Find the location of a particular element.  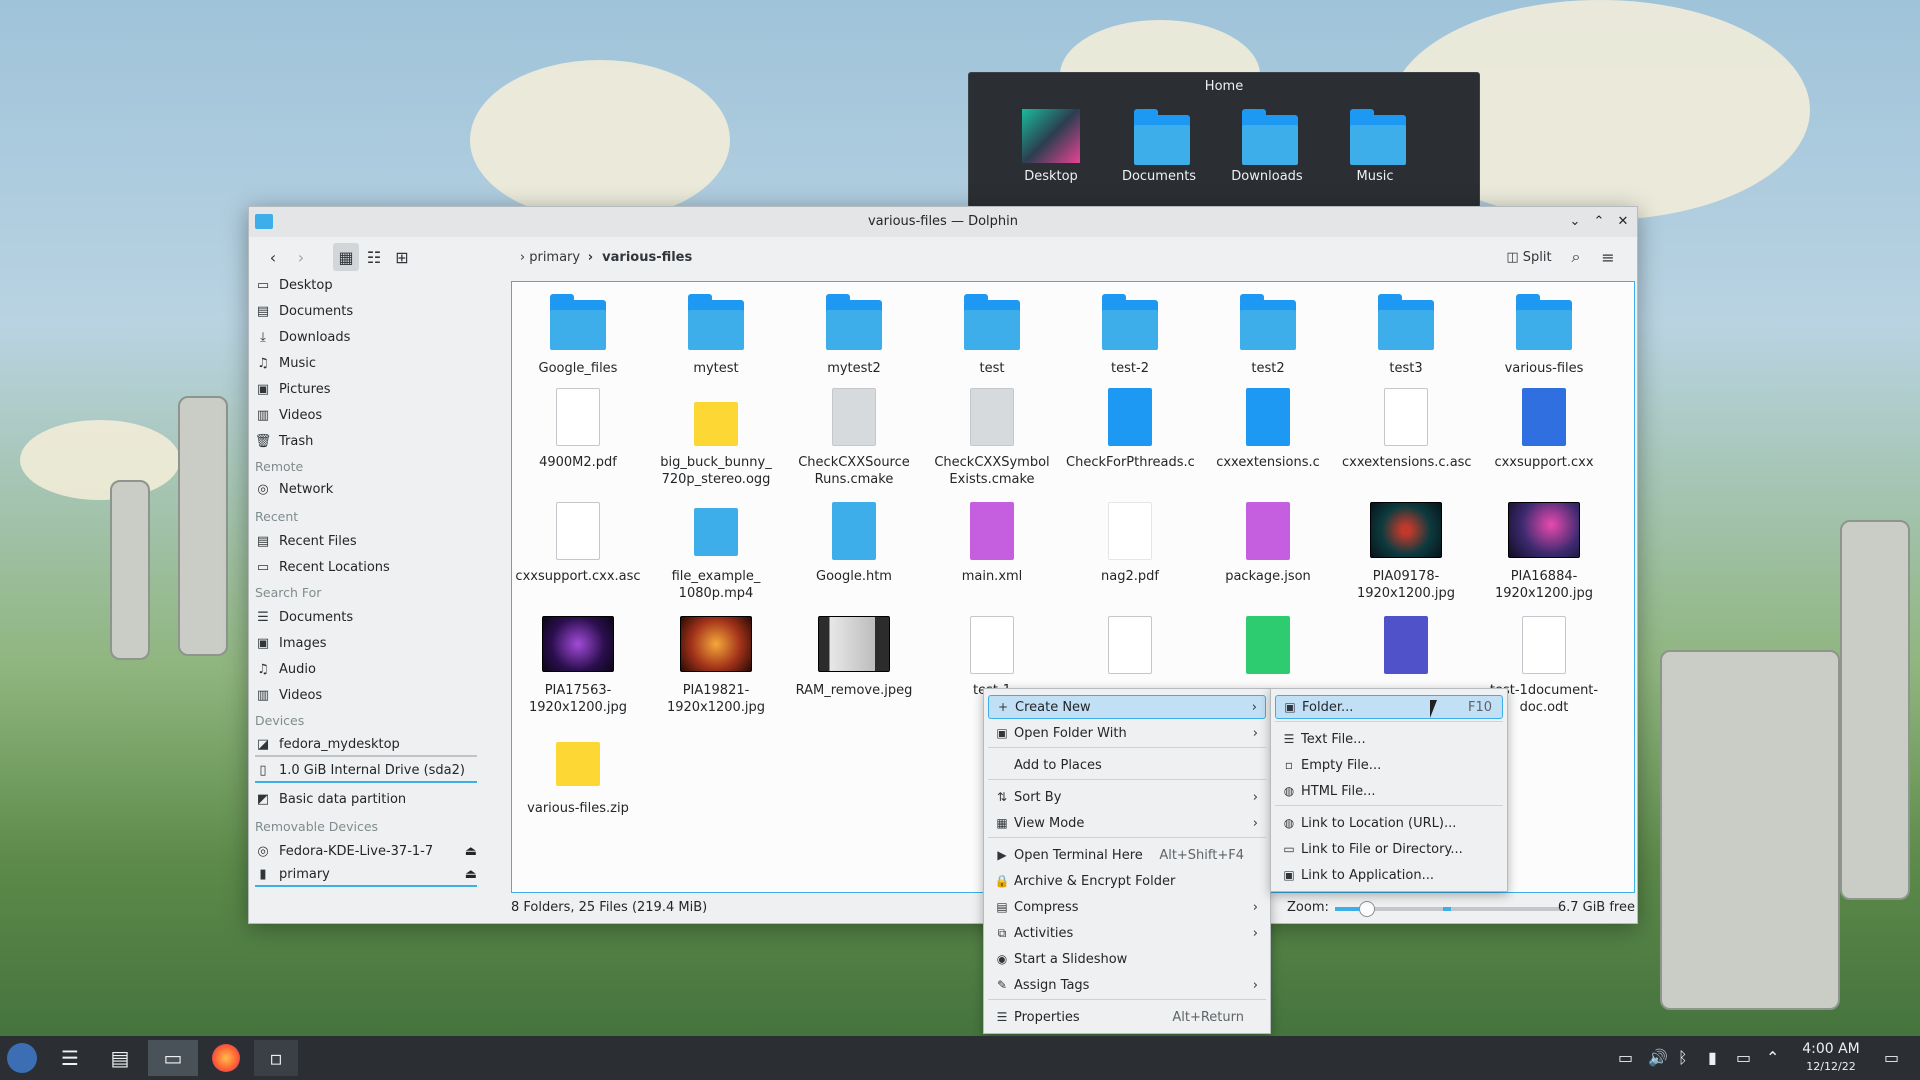

battery-icon: ▮ is located at coordinates (1712, 1057).